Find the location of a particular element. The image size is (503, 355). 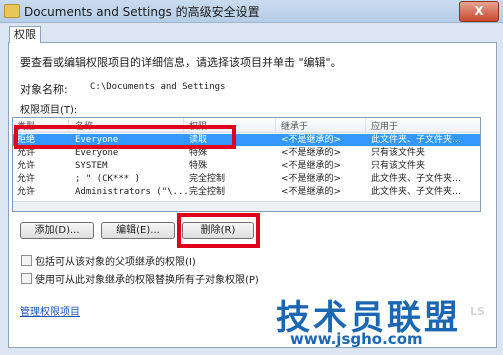

manage-entries-link: 管理权限项目 is located at coordinates (50, 310).